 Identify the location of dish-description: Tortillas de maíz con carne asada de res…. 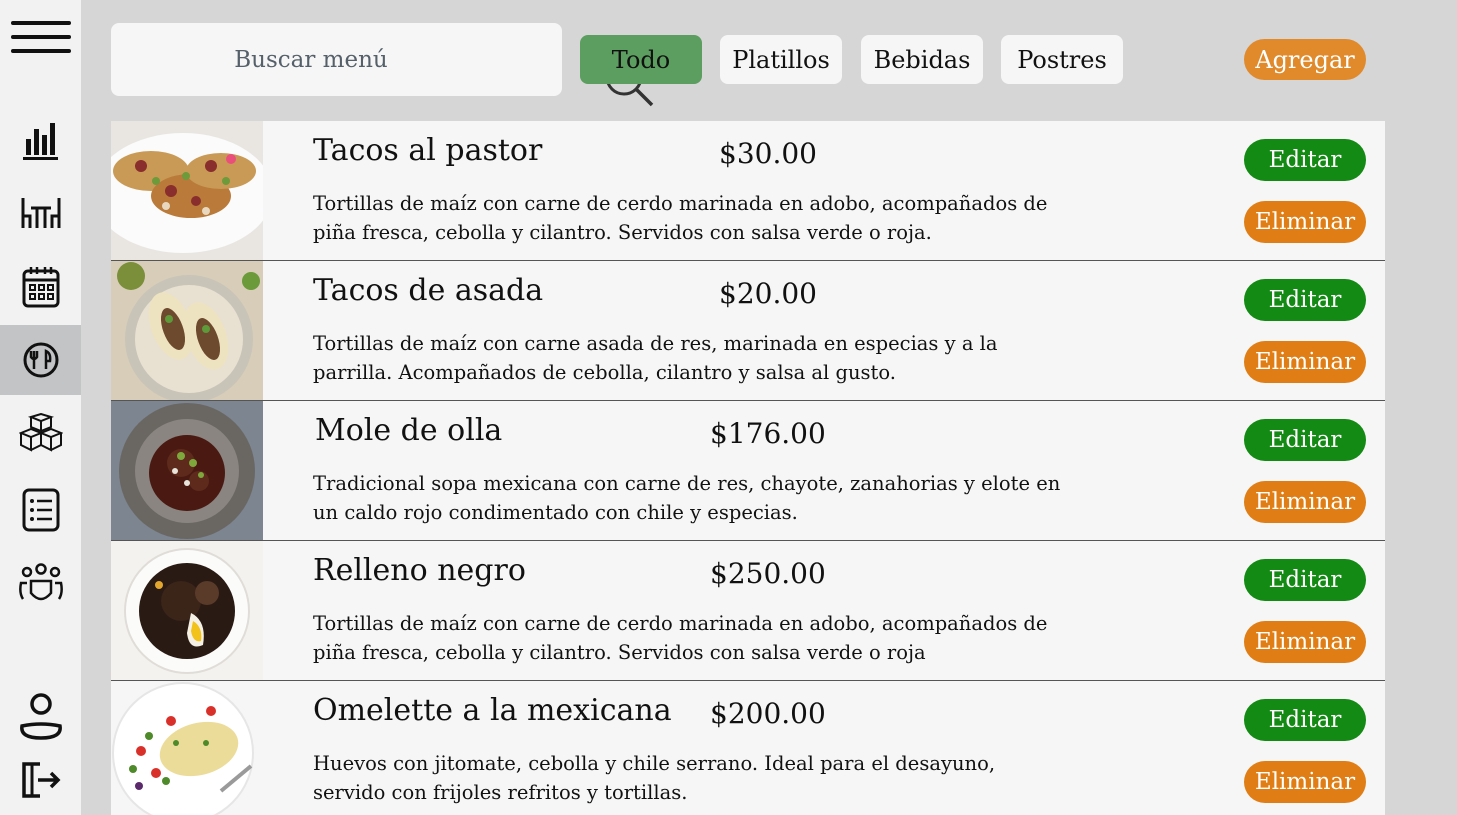
(655, 358).